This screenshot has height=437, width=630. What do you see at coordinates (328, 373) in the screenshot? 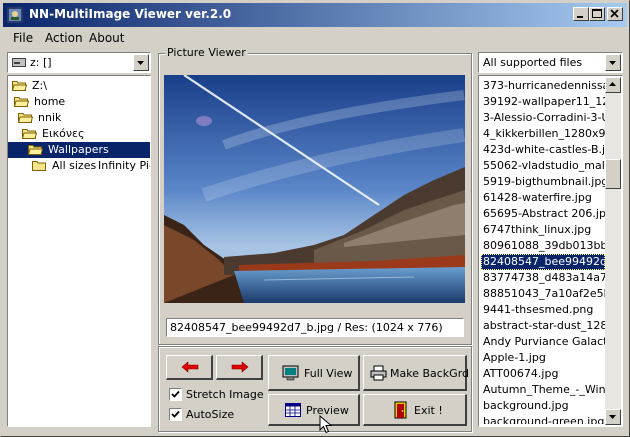
I see `full-view-label: Full View` at bounding box center [328, 373].